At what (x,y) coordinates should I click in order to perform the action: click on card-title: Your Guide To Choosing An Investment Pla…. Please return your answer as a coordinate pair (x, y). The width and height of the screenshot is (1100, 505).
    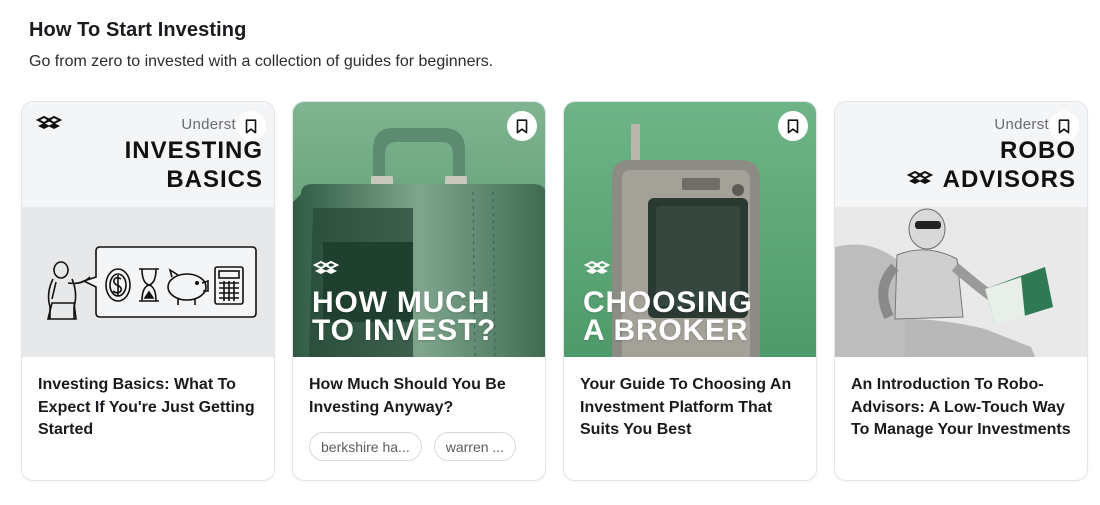
    Looking at the image, I should click on (694, 408).